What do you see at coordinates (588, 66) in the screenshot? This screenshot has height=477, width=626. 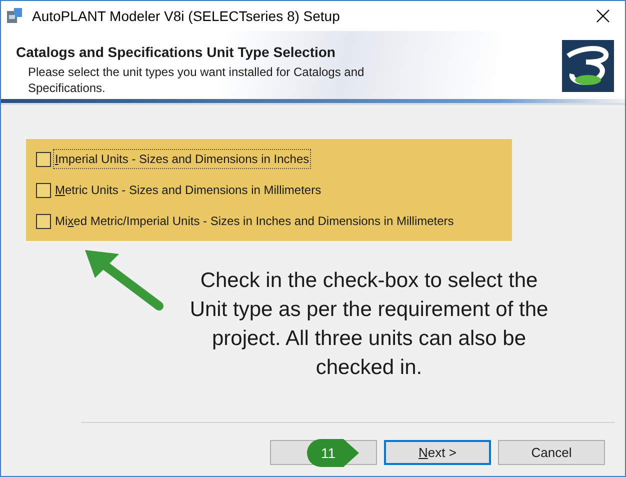 I see `logo-icon` at bounding box center [588, 66].